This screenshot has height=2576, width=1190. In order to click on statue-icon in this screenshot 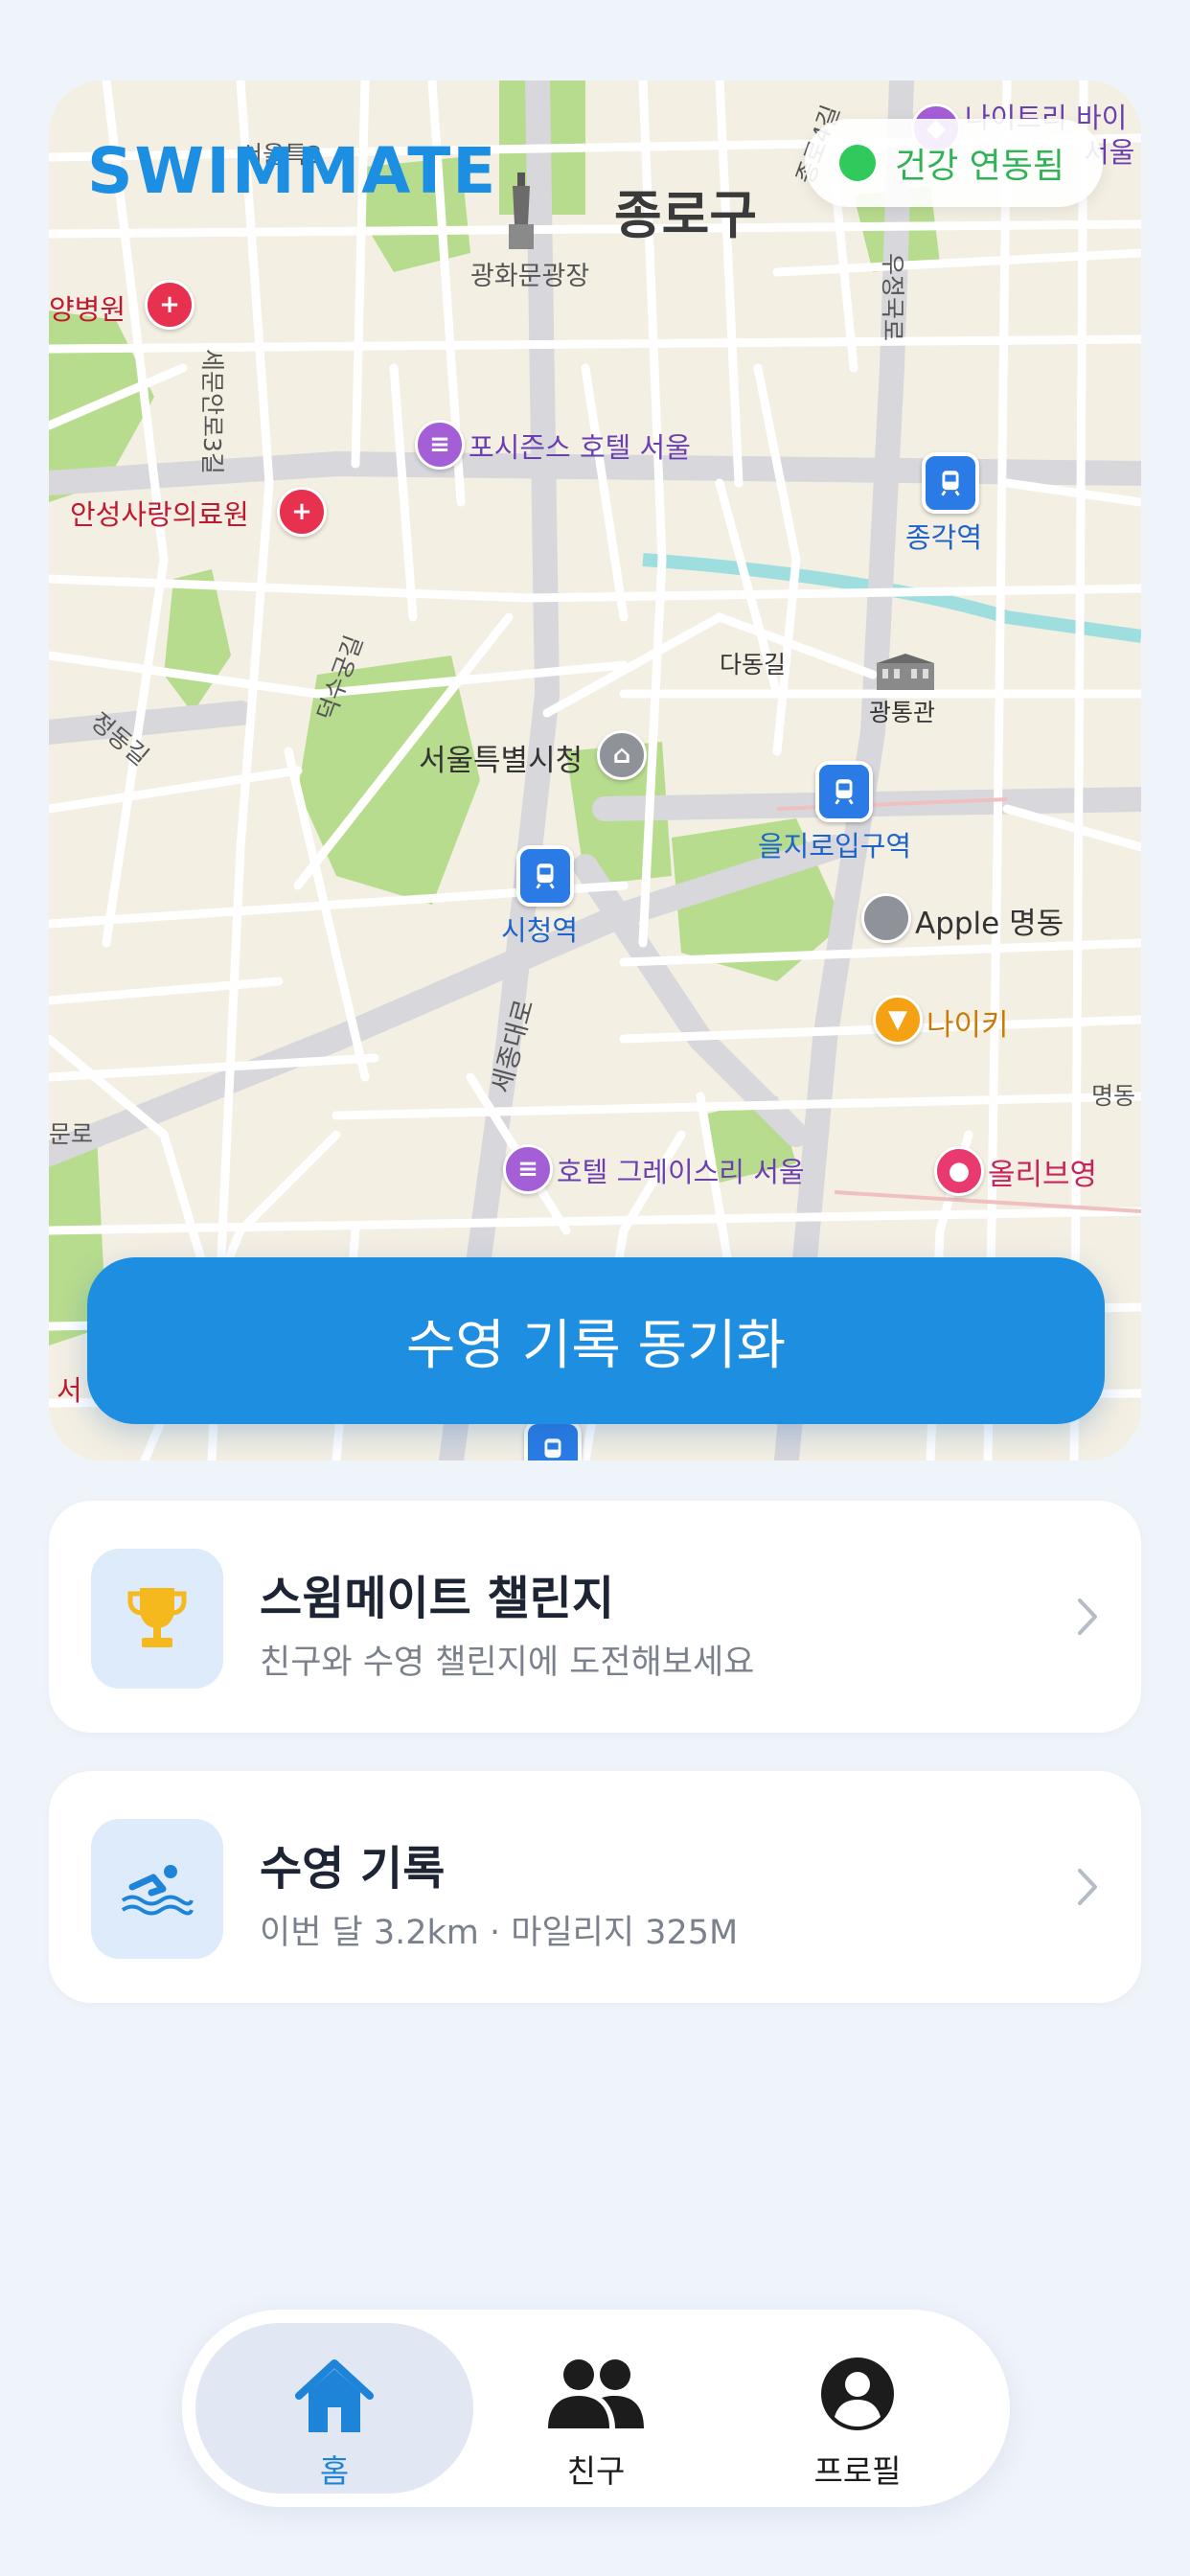, I will do `click(522, 210)`.